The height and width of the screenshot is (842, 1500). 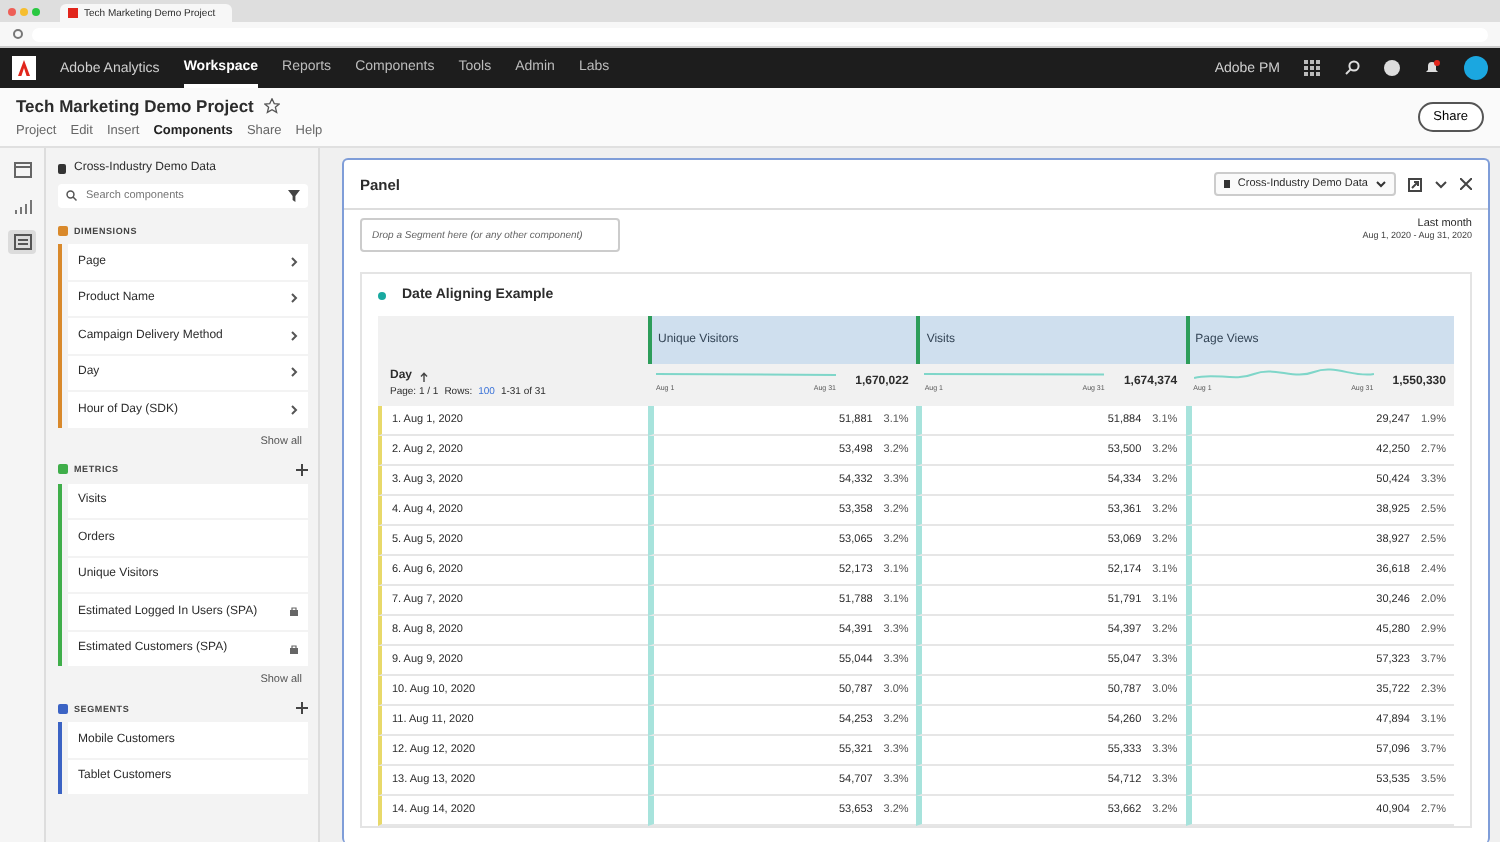 What do you see at coordinates (135, 106) in the screenshot?
I see `project-title: Tech Marketing Demo Project` at bounding box center [135, 106].